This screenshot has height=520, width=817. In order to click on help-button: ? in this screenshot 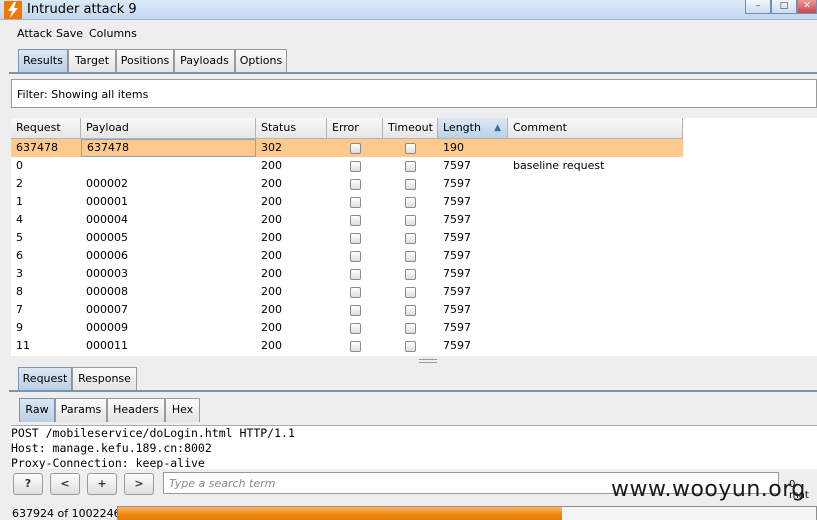, I will do `click(28, 484)`.